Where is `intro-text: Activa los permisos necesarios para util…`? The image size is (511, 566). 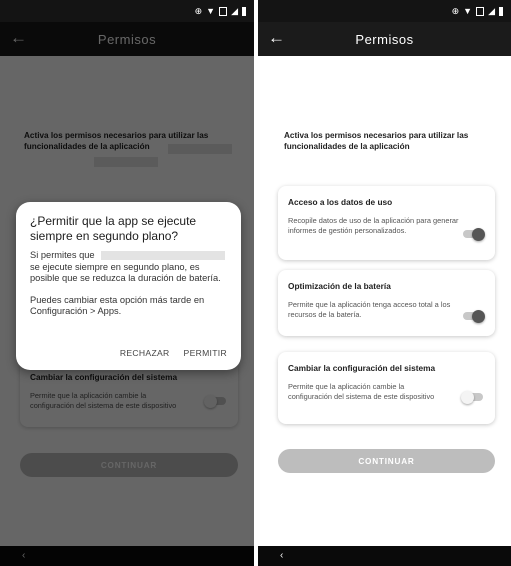
intro-text: Activa los permisos necesarios para util… is located at coordinates (376, 141).